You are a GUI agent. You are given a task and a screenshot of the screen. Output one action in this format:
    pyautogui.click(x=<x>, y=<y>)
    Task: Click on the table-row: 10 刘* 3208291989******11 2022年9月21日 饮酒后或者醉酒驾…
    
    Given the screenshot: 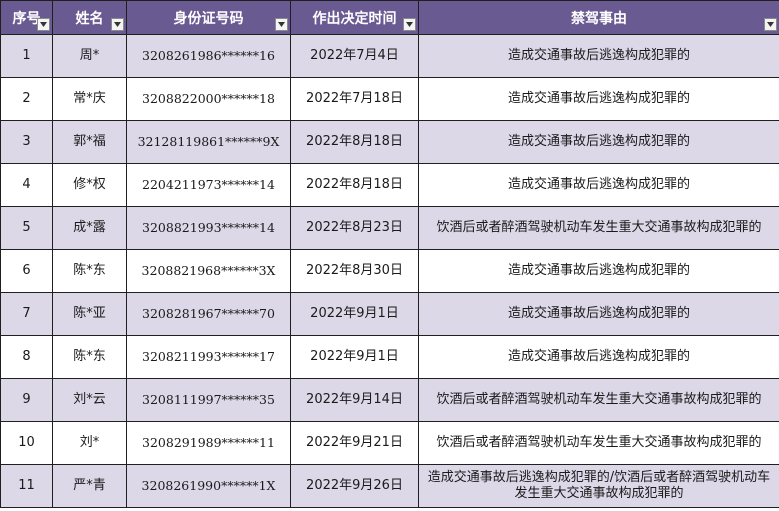 What is the action you would take?
    pyautogui.click(x=389, y=443)
    